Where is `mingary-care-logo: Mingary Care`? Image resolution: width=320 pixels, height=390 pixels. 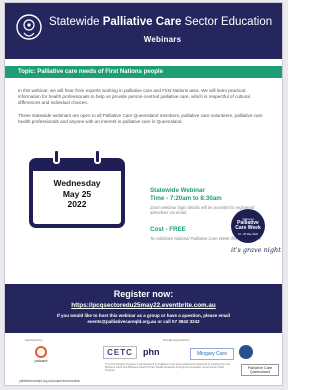
mingary-care-logo: Mingary Care is located at coordinates (212, 354).